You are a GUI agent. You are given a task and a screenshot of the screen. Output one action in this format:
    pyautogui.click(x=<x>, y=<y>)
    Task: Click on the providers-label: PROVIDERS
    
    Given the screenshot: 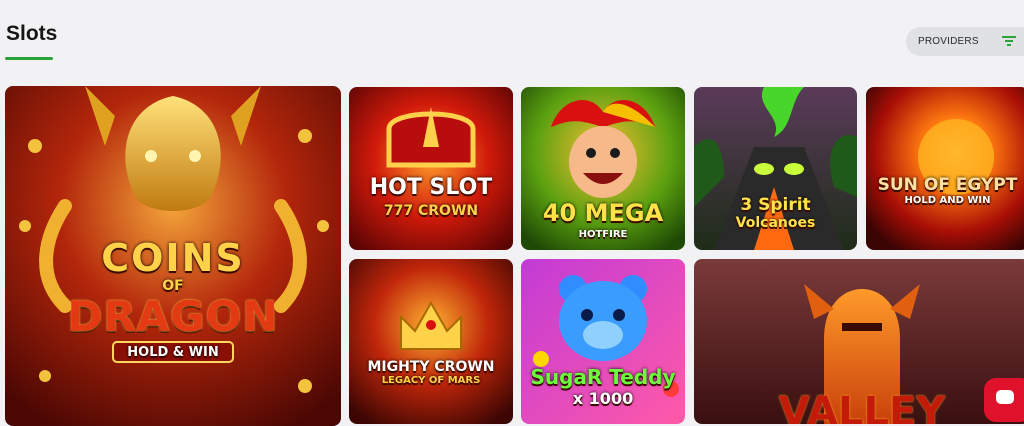 What is the action you would take?
    pyautogui.click(x=948, y=41)
    